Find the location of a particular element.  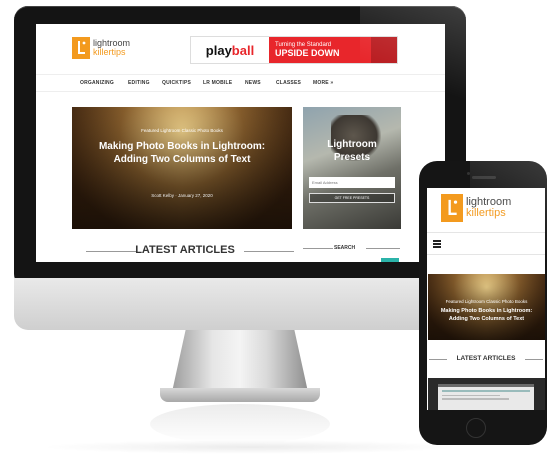

presets-title-line2: Presets is located at coordinates (352, 157).